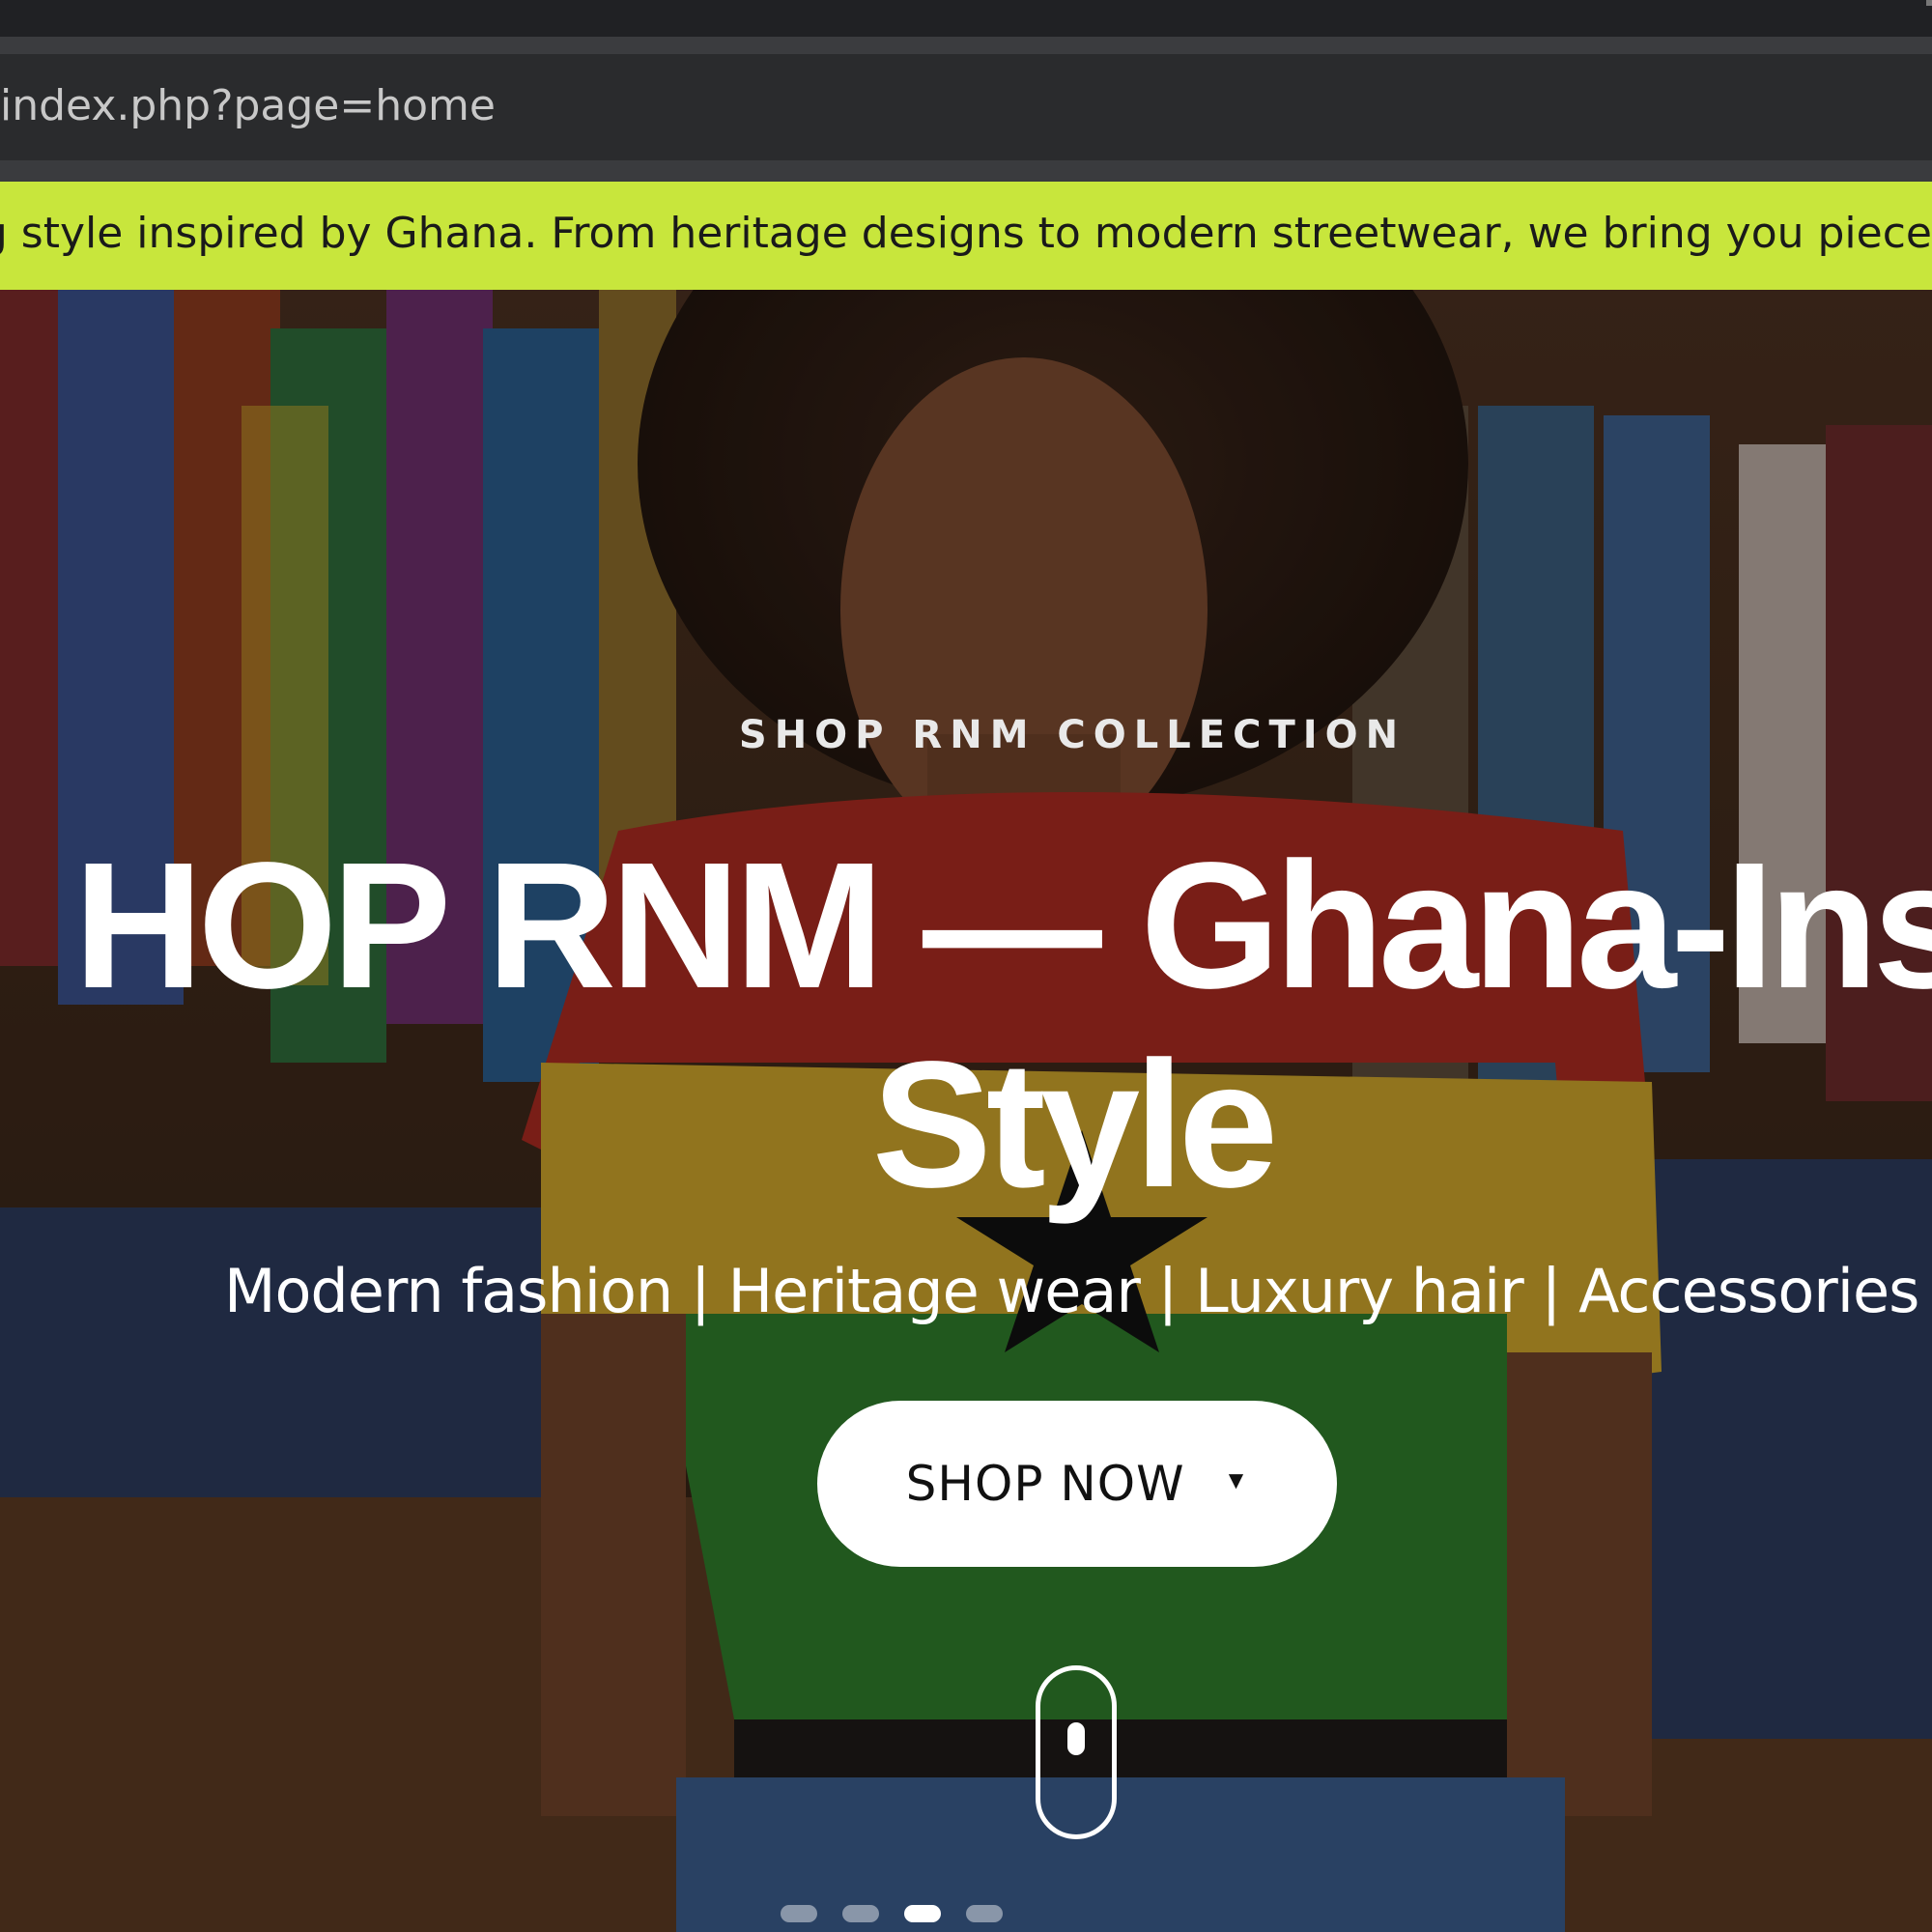 The height and width of the screenshot is (1932, 1932). Describe the element at coordinates (1002, 926) in the screenshot. I see `hero-headline-line1: HOP RNM — Ghana-Insp` at that location.